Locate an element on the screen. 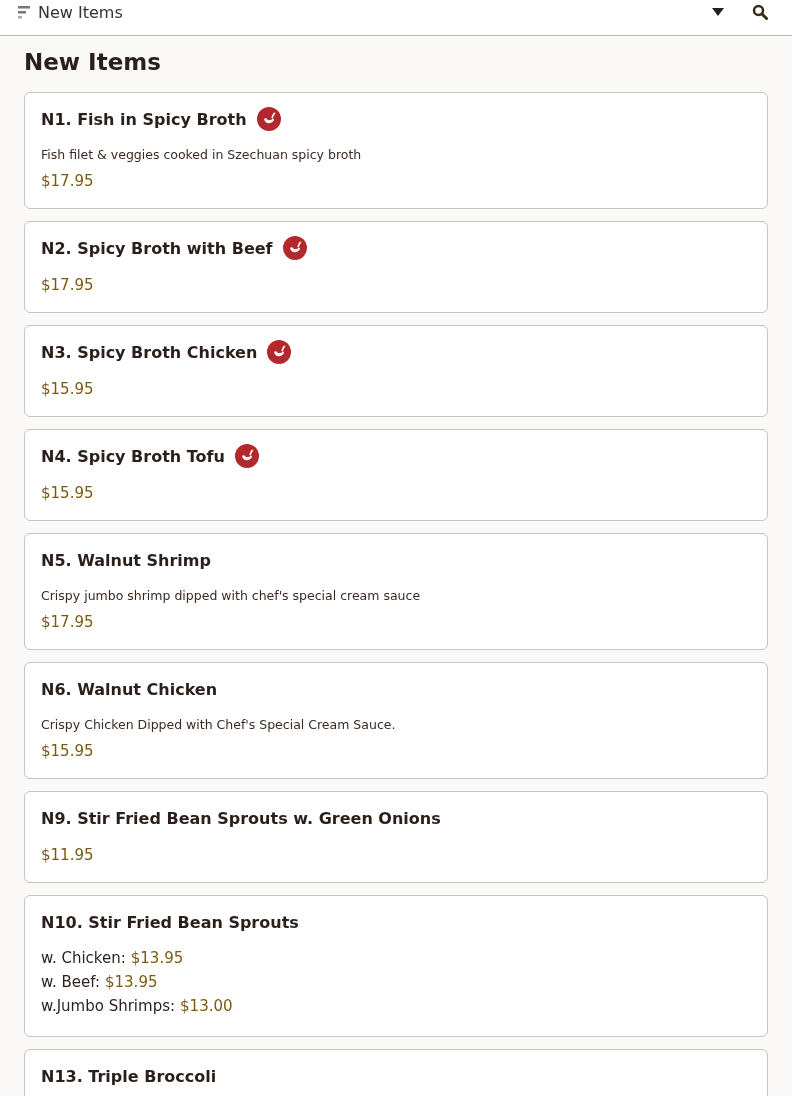  list-icon is located at coordinates (24, 12).